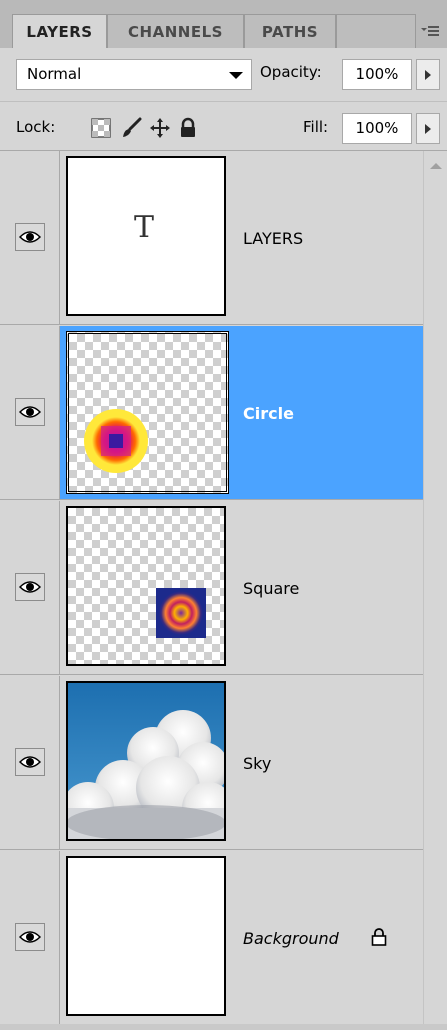  What do you see at coordinates (379, 937) in the screenshot?
I see `lock-icon` at bounding box center [379, 937].